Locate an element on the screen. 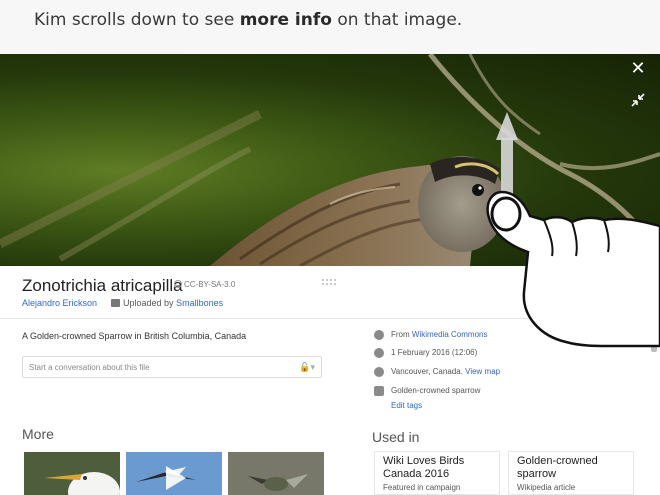 The width and height of the screenshot is (660, 495). location-pin-icon is located at coordinates (379, 372).